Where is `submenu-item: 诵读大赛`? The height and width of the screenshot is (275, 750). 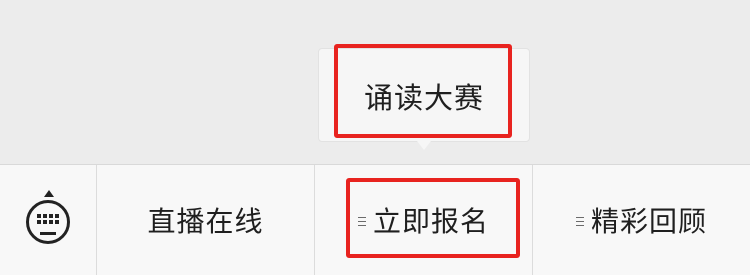 submenu-item: 诵读大赛 is located at coordinates (424, 95).